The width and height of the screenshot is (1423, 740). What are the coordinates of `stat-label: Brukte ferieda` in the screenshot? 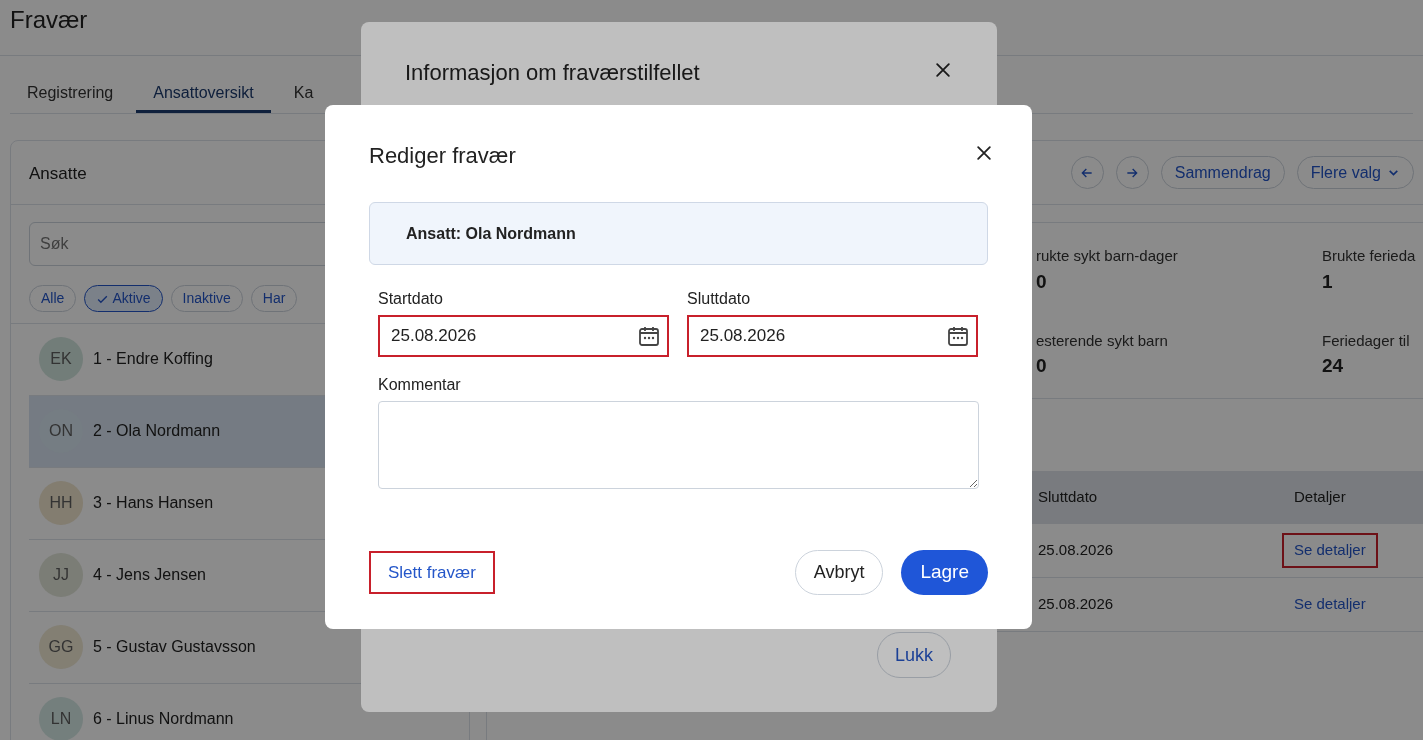 It's located at (1369, 256).